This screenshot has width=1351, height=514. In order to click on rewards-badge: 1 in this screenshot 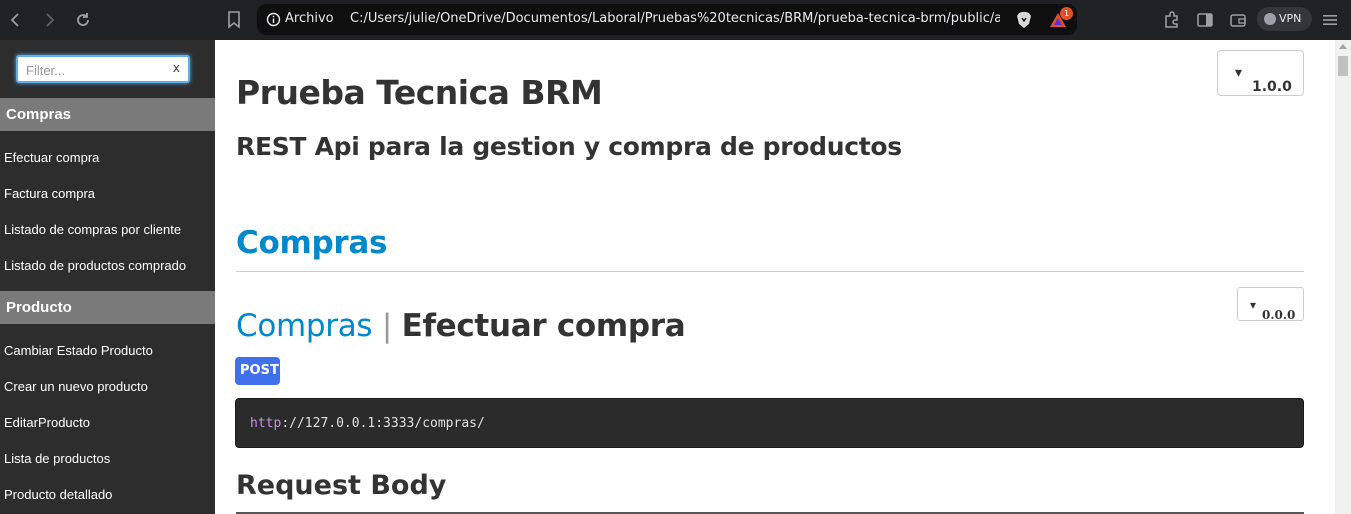, I will do `click(1066, 13)`.